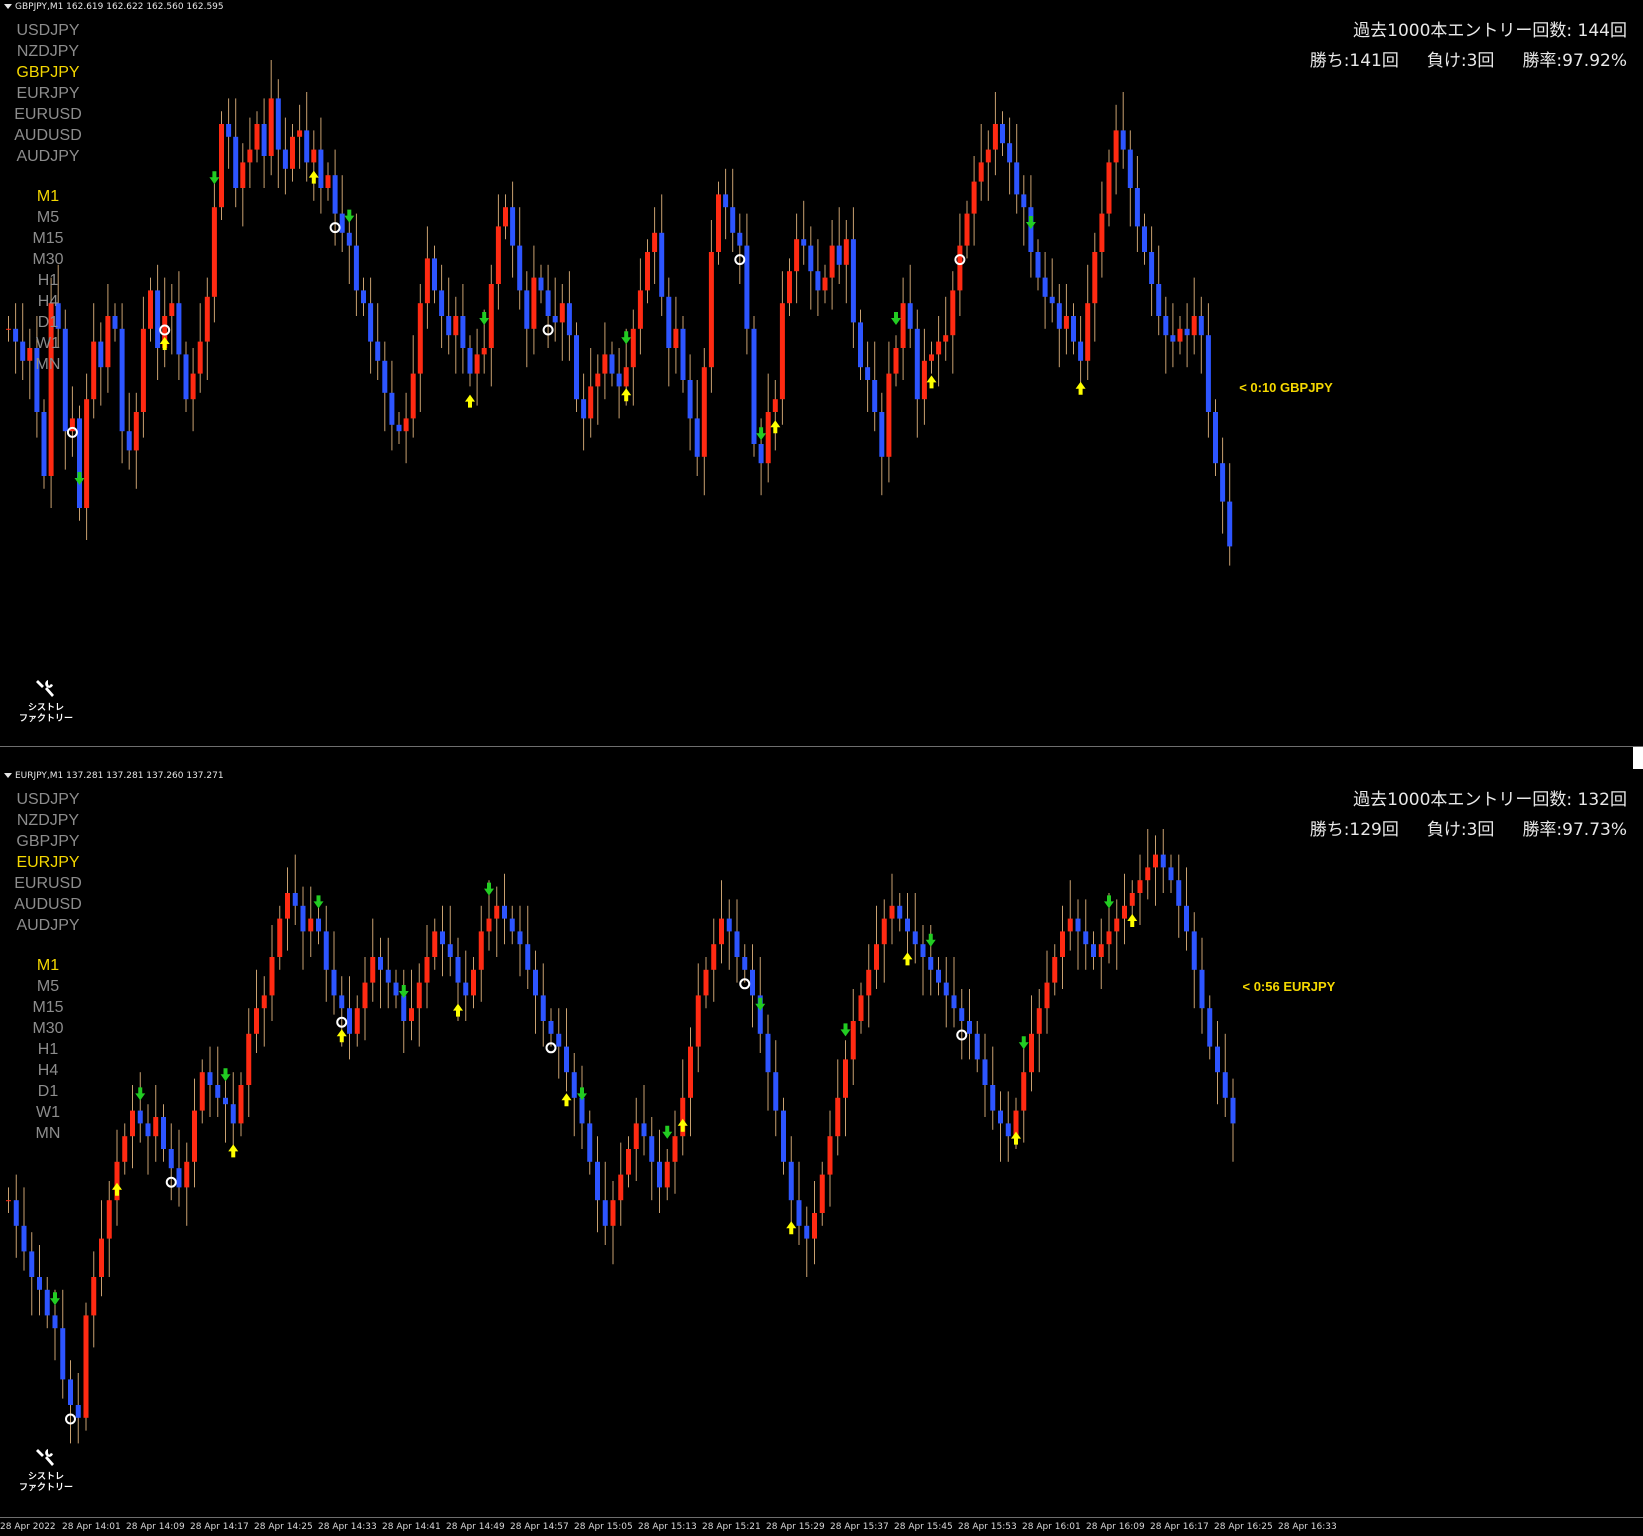 The height and width of the screenshot is (1536, 1643). I want to click on x-tick-label: 28 Apr 15:21, so click(731, 1527).